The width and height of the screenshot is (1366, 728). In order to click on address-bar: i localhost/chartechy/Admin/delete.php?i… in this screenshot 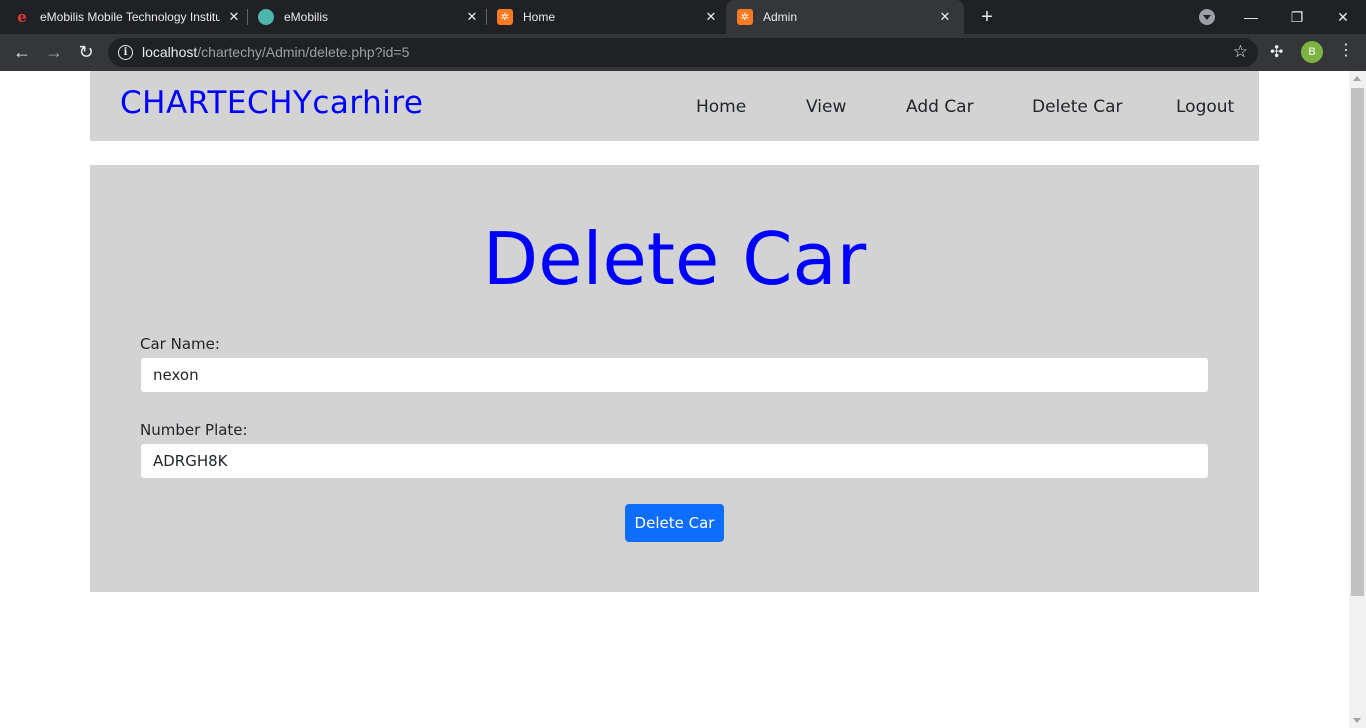, I will do `click(683, 52)`.